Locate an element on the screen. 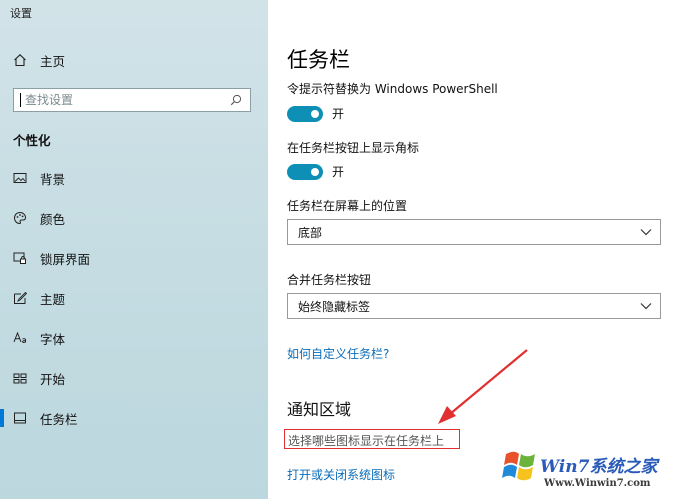 The image size is (690, 499). watermark-brand: Win7系统之家 is located at coordinates (599, 467).